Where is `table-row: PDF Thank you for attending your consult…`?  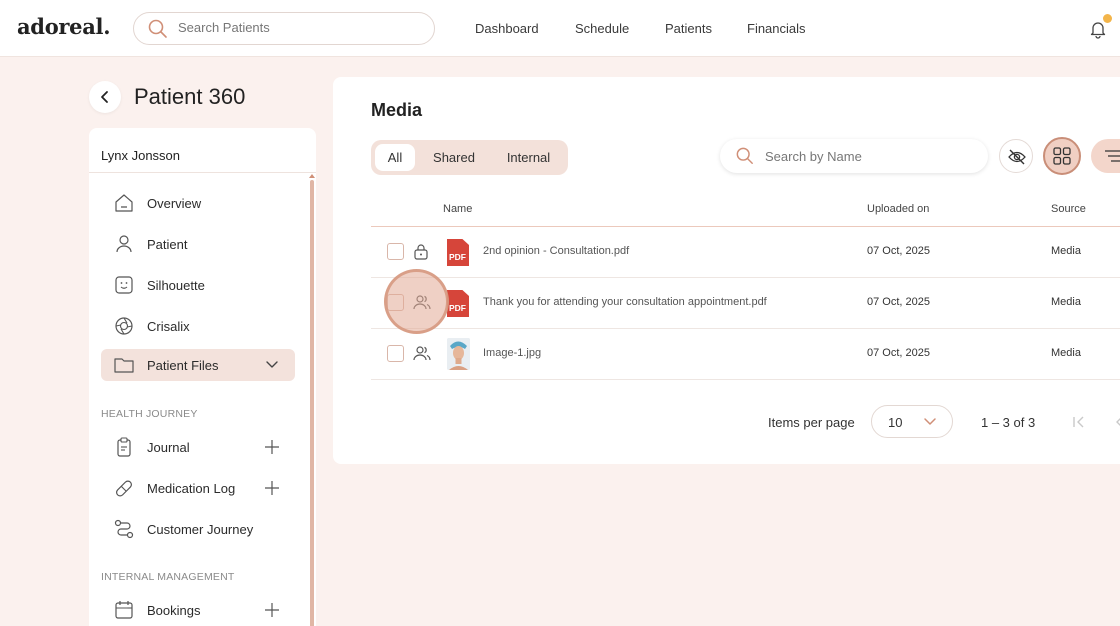 table-row: PDF Thank you for attending your consult… is located at coordinates (745, 303).